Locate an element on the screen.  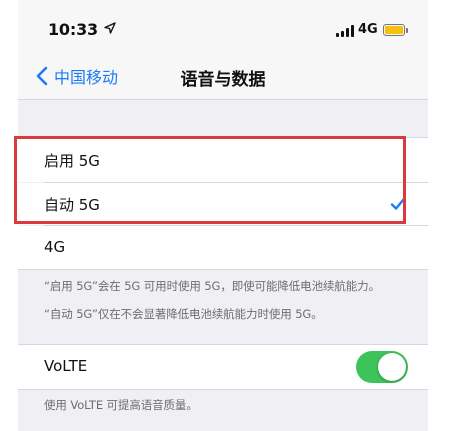
options-footer-note: “启用 5G”会在 5G 可用时使用 5G，即使可能降低电池续航能力。 is located at coordinates (212, 286).